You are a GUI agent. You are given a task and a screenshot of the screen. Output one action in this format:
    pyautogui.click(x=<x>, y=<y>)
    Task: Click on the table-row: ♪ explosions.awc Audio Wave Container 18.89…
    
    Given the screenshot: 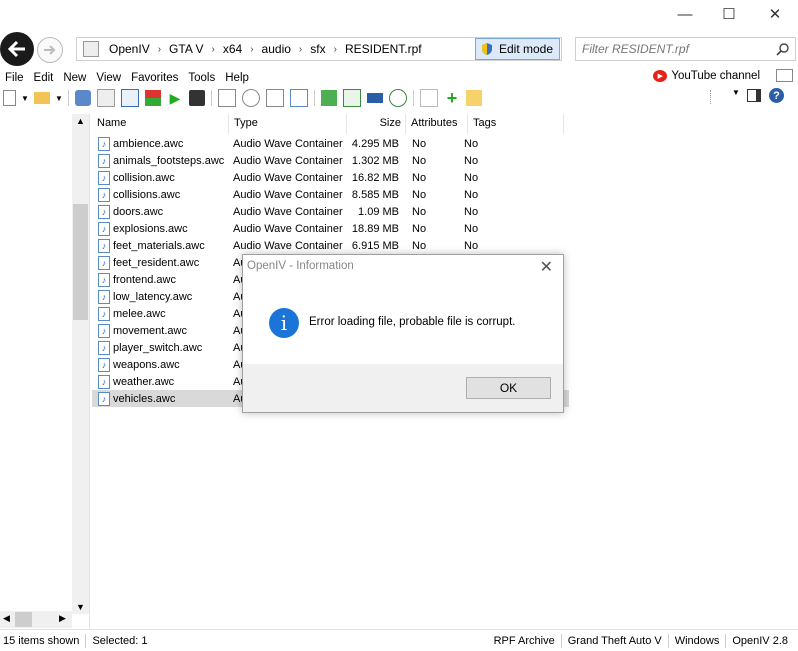 What is the action you would take?
    pyautogui.click(x=330, y=228)
    